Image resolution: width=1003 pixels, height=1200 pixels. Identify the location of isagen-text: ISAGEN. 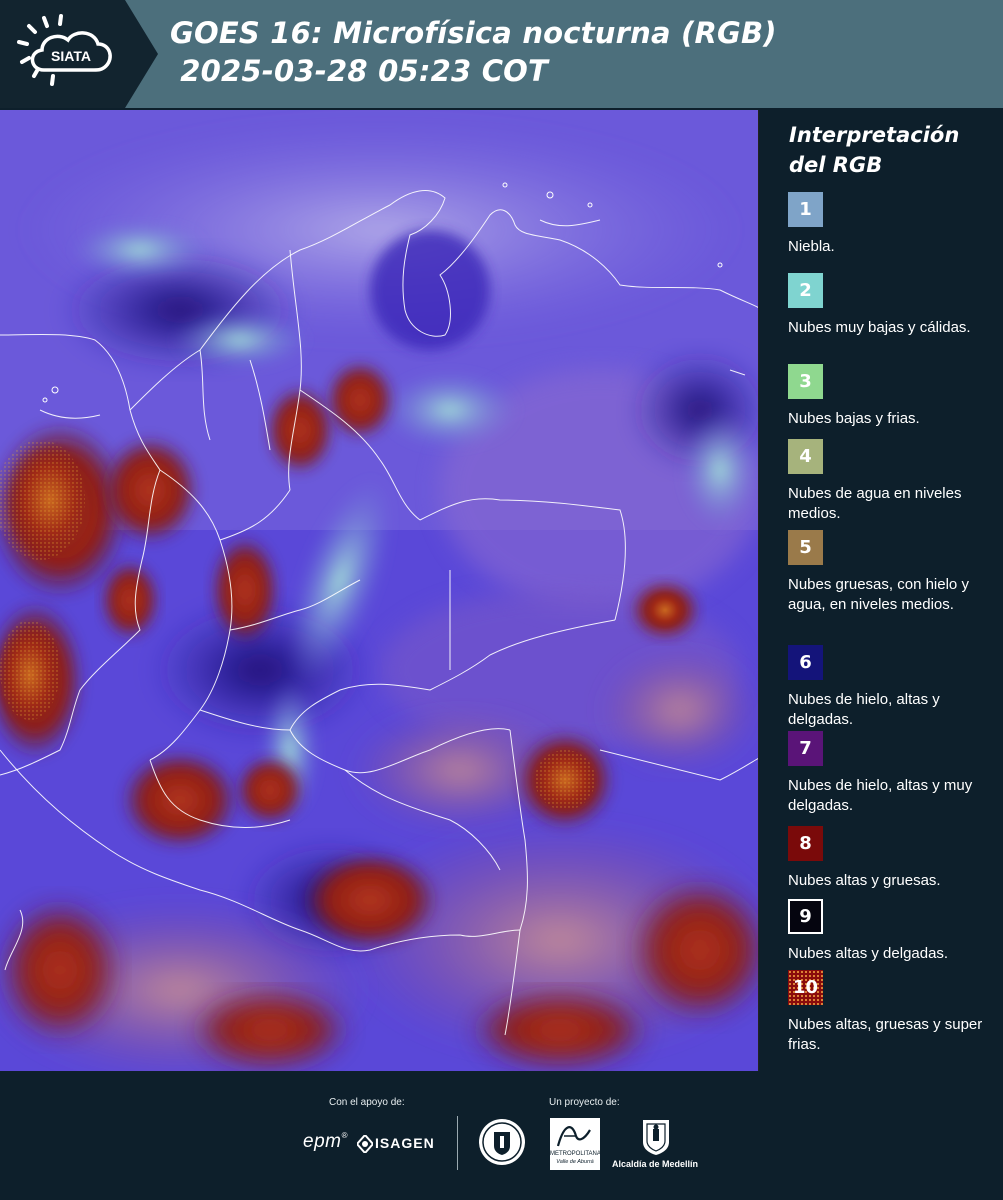
(405, 1143).